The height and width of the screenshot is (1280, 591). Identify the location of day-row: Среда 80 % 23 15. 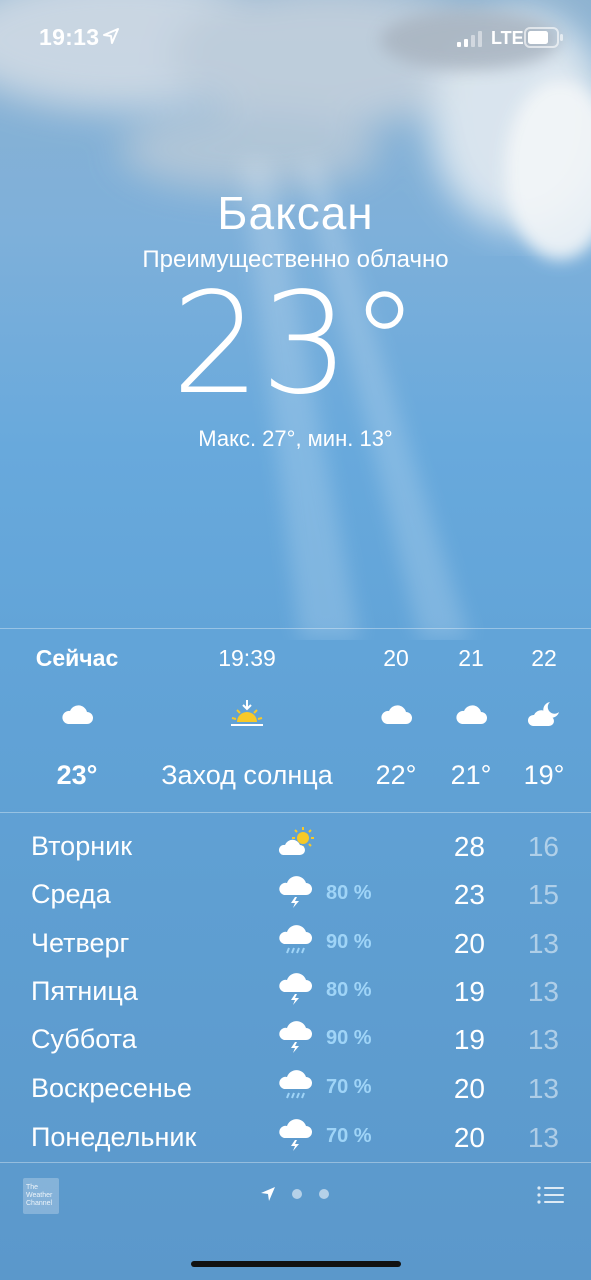
(295, 891).